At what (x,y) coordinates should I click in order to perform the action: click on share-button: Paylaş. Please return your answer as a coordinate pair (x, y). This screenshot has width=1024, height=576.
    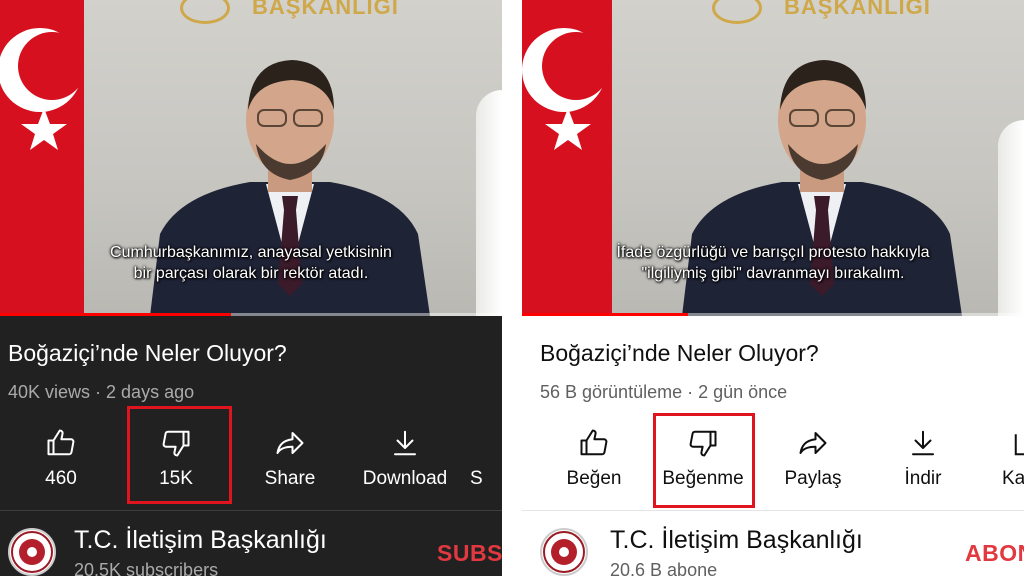
    Looking at the image, I should click on (813, 463).